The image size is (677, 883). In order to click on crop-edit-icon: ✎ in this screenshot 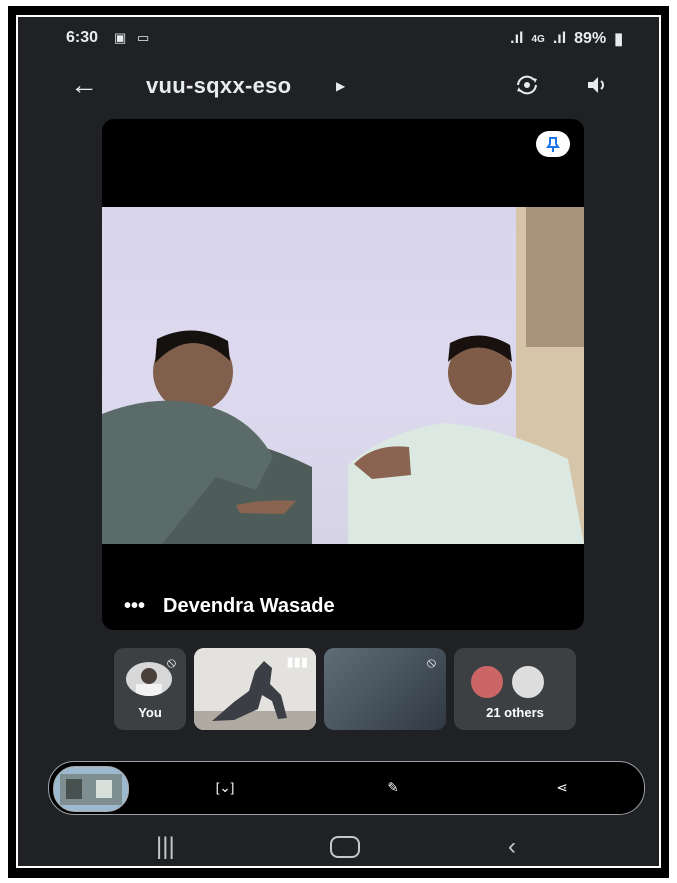, I will do `click(393, 787)`.